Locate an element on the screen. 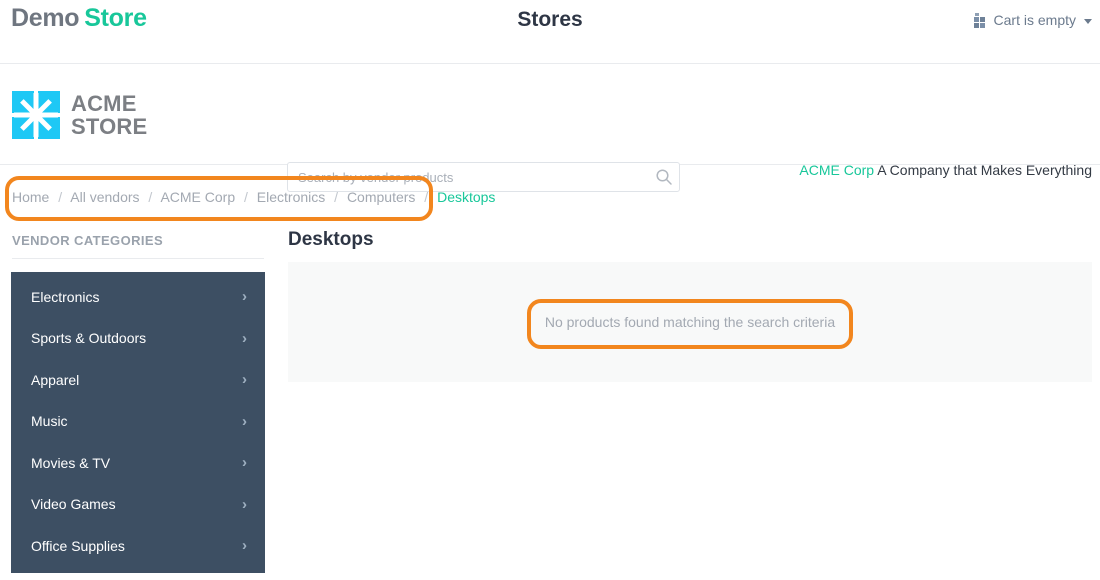 The height and width of the screenshot is (580, 1100). vendor-search is located at coordinates (483, 177).